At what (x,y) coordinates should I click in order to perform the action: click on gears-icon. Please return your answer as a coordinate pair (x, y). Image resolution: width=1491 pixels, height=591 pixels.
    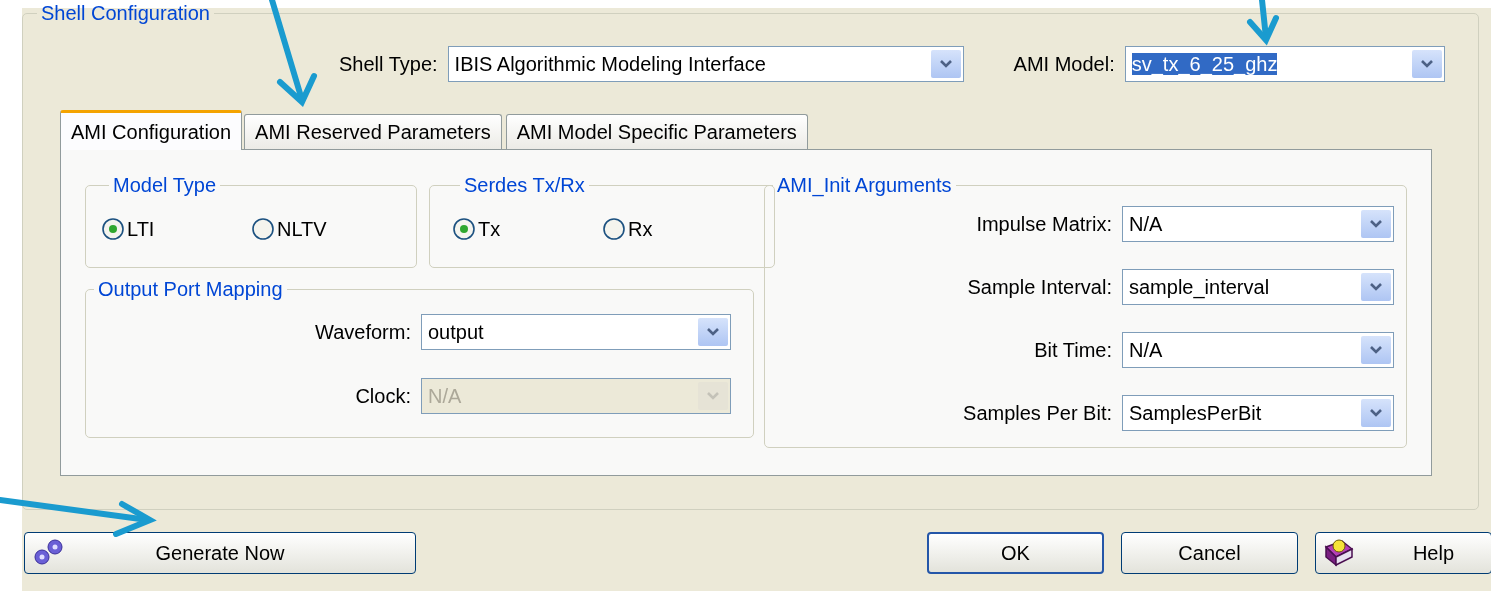
    Looking at the image, I should click on (48, 552).